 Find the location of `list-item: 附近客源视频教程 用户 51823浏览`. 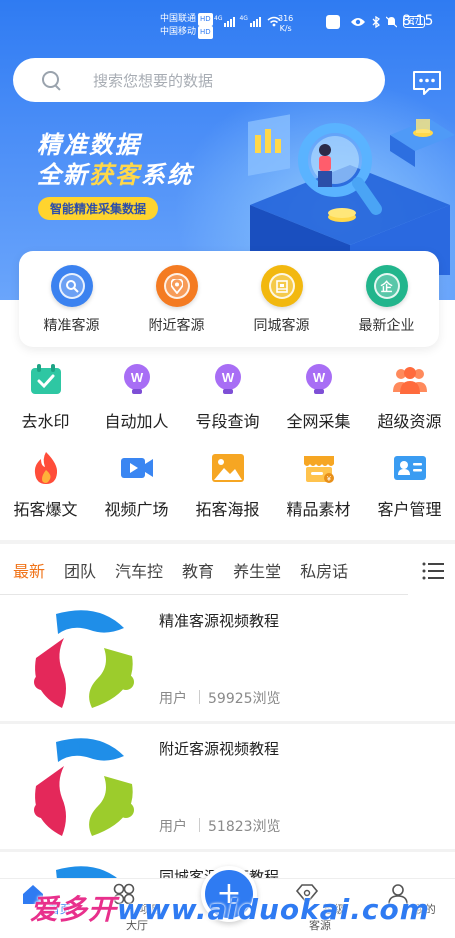

list-item: 附近客源视频教程 用户 51823浏览 is located at coordinates (227, 788).